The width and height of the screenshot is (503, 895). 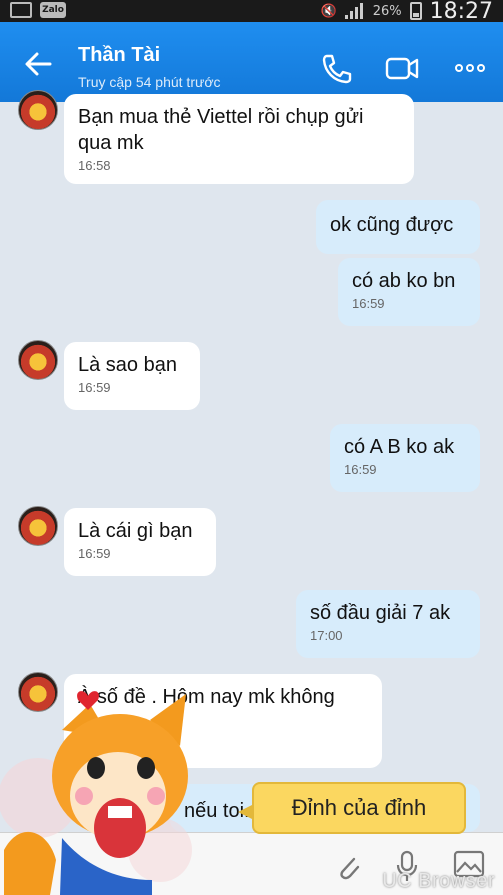 I want to click on last-seen: Truy cập 54 phút trước, so click(x=149, y=82).